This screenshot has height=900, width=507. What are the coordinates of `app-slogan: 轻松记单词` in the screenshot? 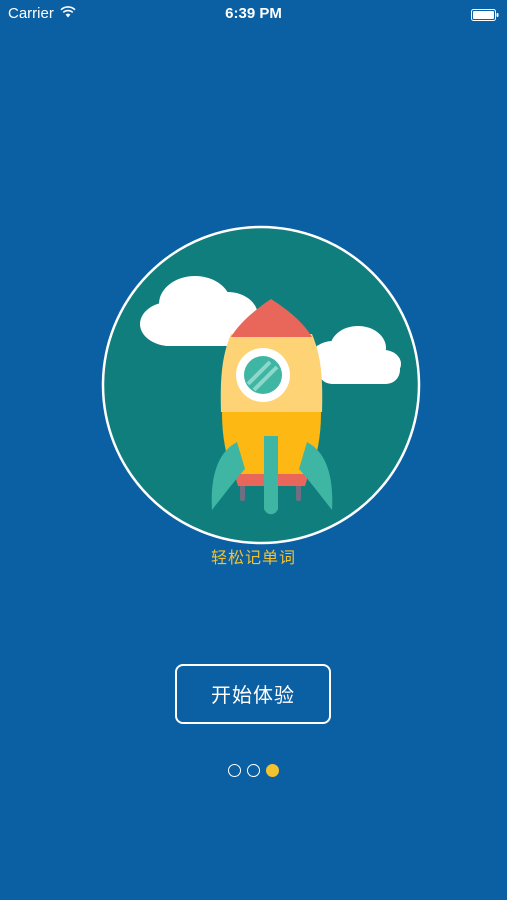 It's located at (253, 558).